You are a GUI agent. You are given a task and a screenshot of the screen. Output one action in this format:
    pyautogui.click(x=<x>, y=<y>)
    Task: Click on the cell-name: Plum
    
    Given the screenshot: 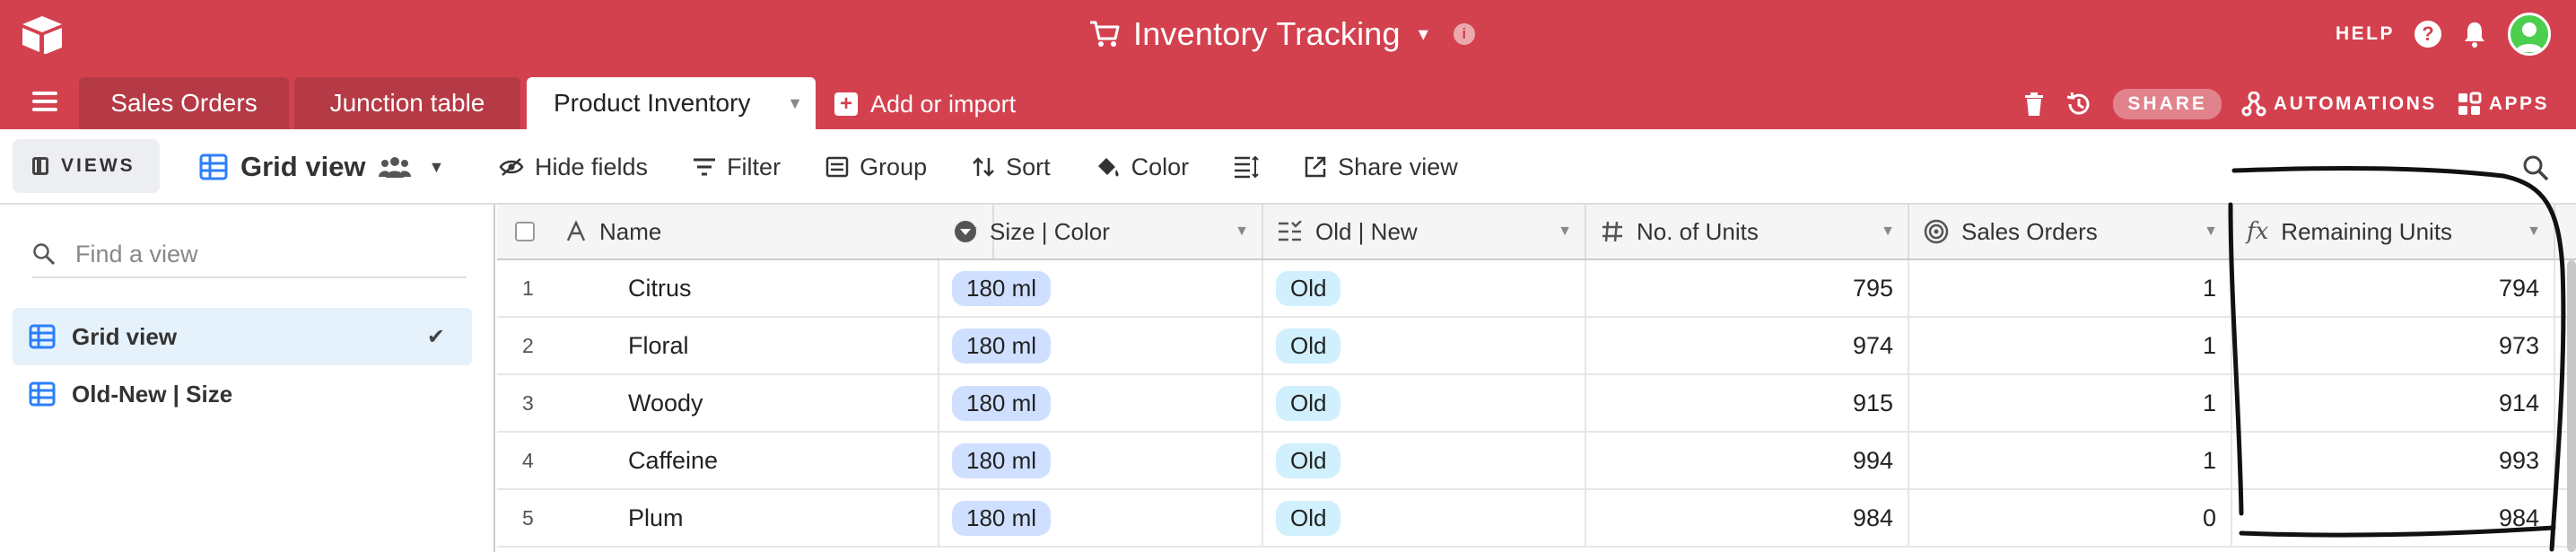 What is the action you would take?
    pyautogui.click(x=718, y=518)
    